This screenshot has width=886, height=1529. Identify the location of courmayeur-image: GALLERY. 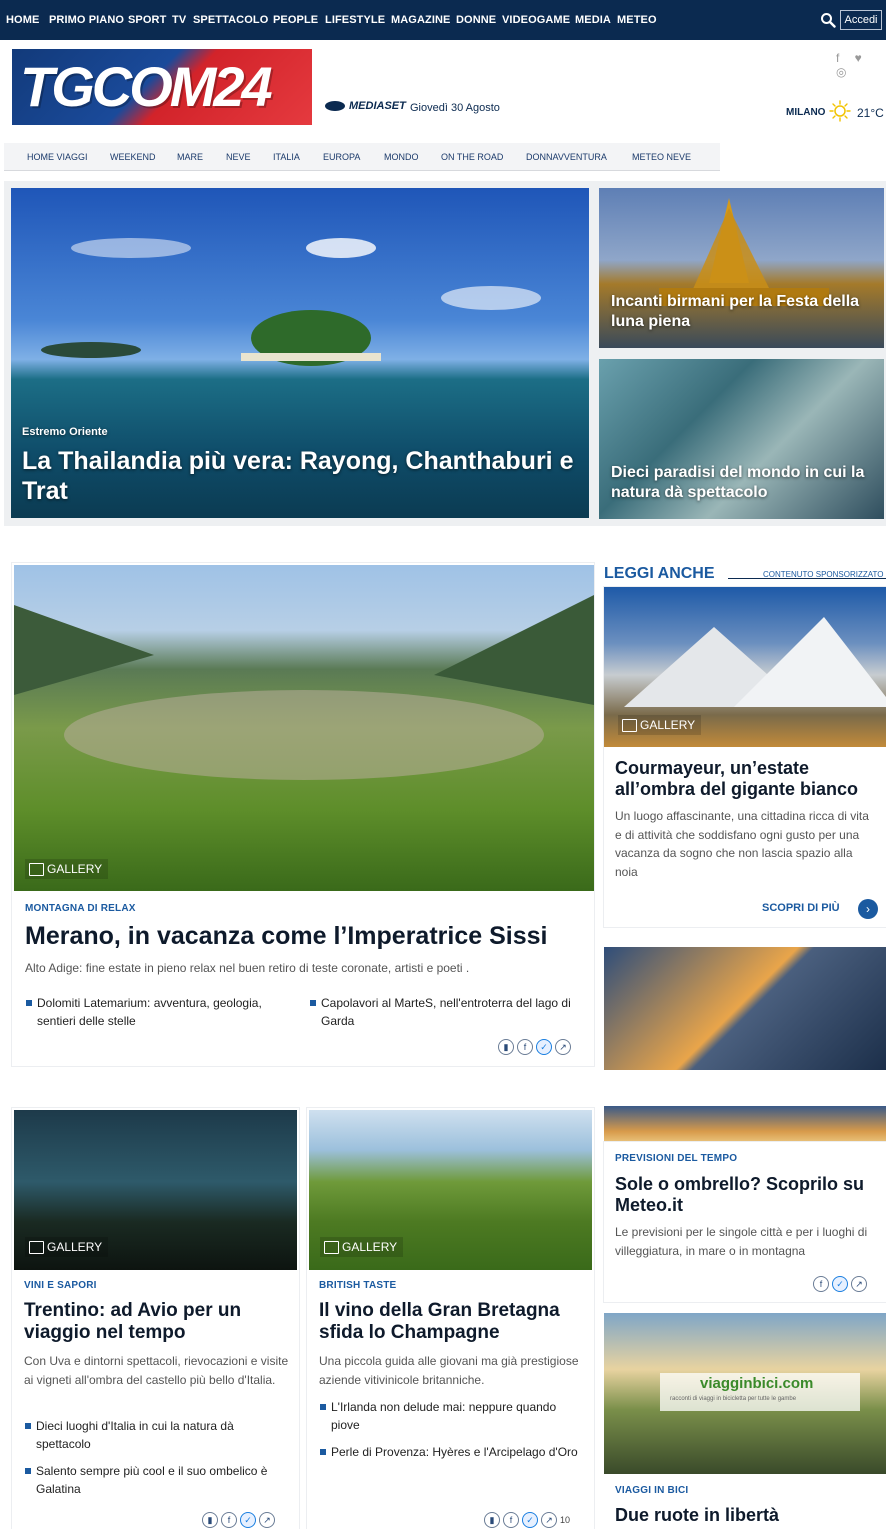
(745, 667).